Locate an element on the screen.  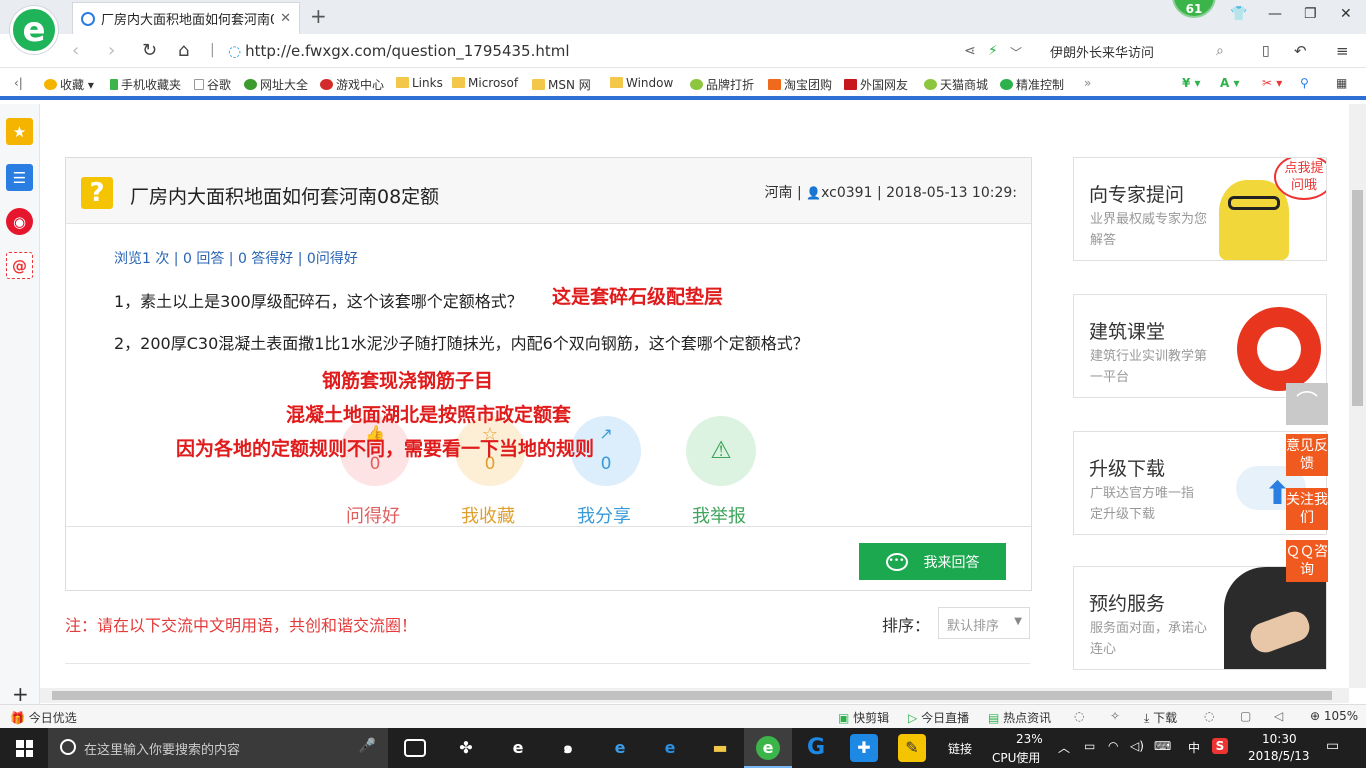
bookmark-item: 谷歌 is located at coordinates (212, 84).